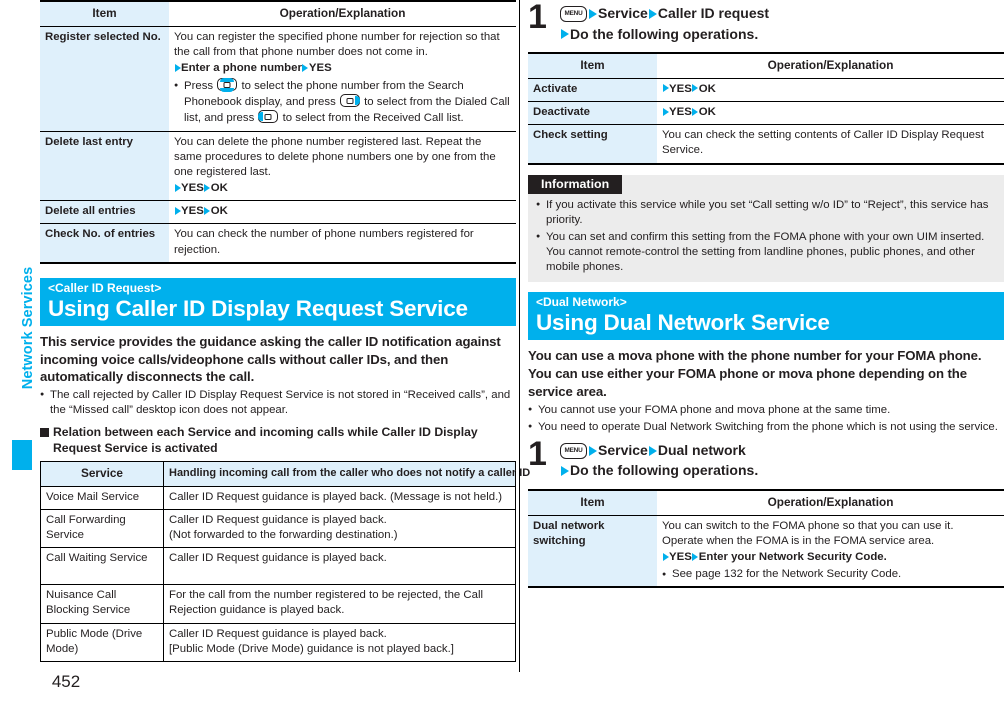  Describe the element at coordinates (581, 302) in the screenshot. I see `section-tagline: <Dual Network>` at that location.